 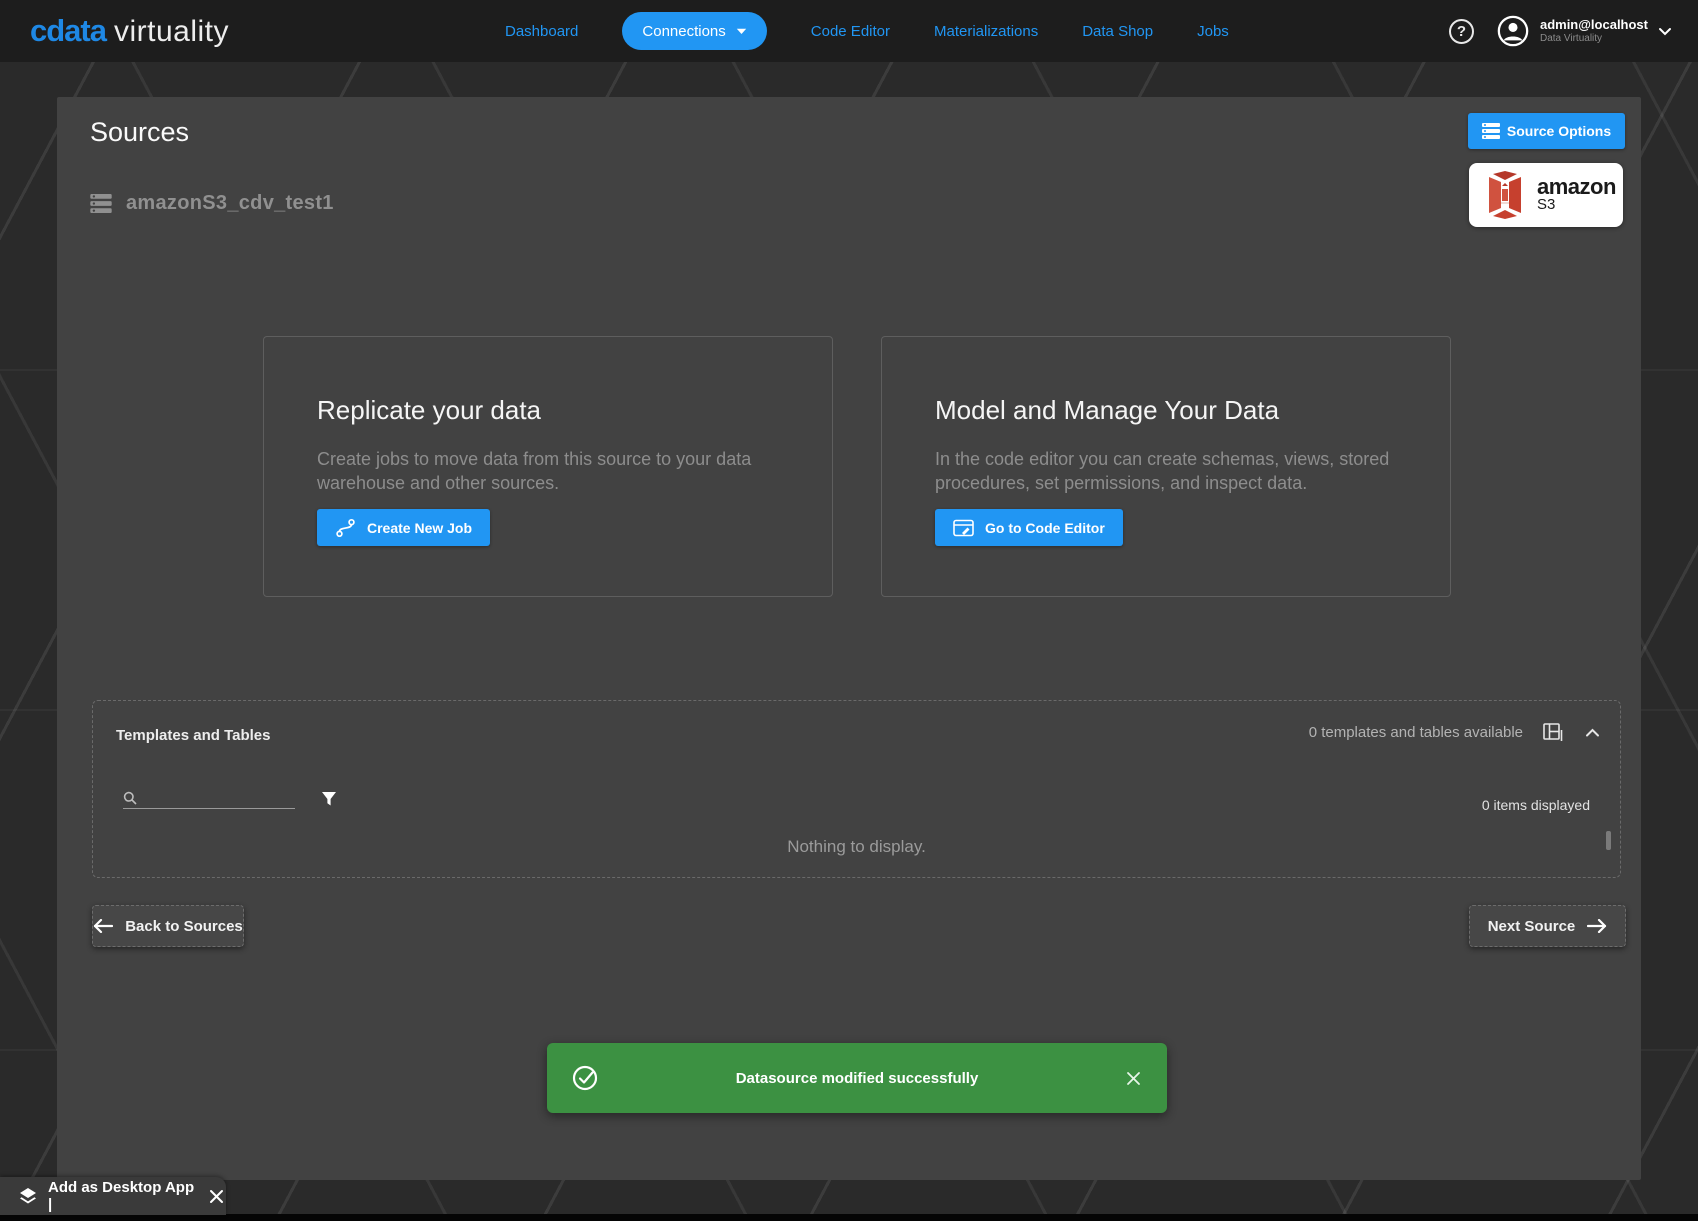 What do you see at coordinates (1490, 131) in the screenshot?
I see `server-stack-icon` at bounding box center [1490, 131].